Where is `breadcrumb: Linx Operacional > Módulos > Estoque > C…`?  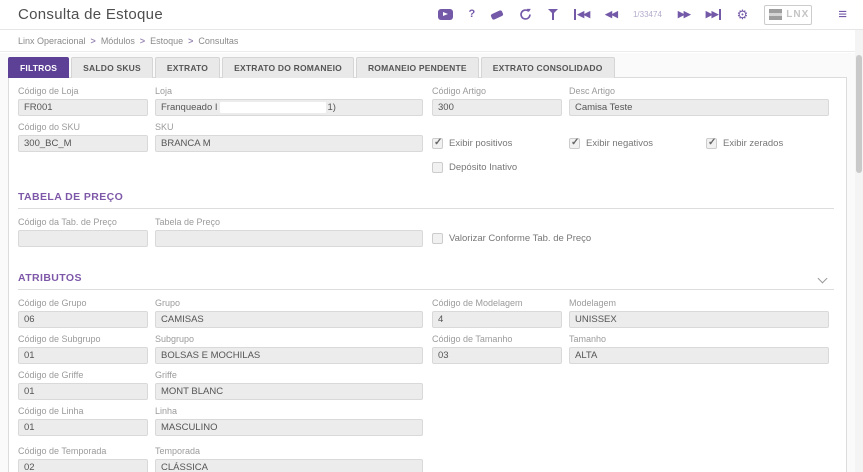
breadcrumb: Linx Operacional > Módulos > Estoque > C… is located at coordinates (431, 41).